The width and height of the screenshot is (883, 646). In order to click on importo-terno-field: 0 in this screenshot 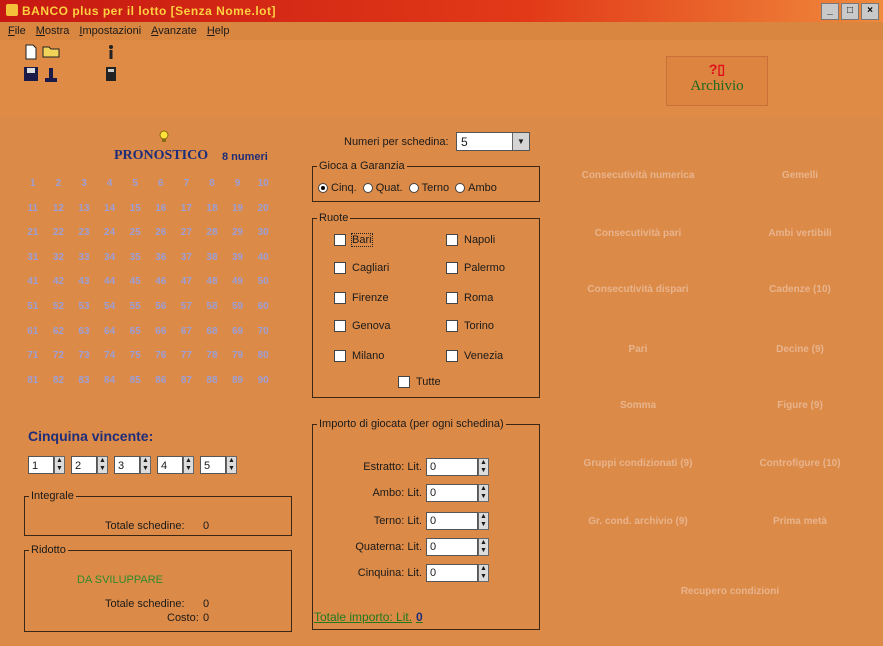, I will do `click(452, 521)`.